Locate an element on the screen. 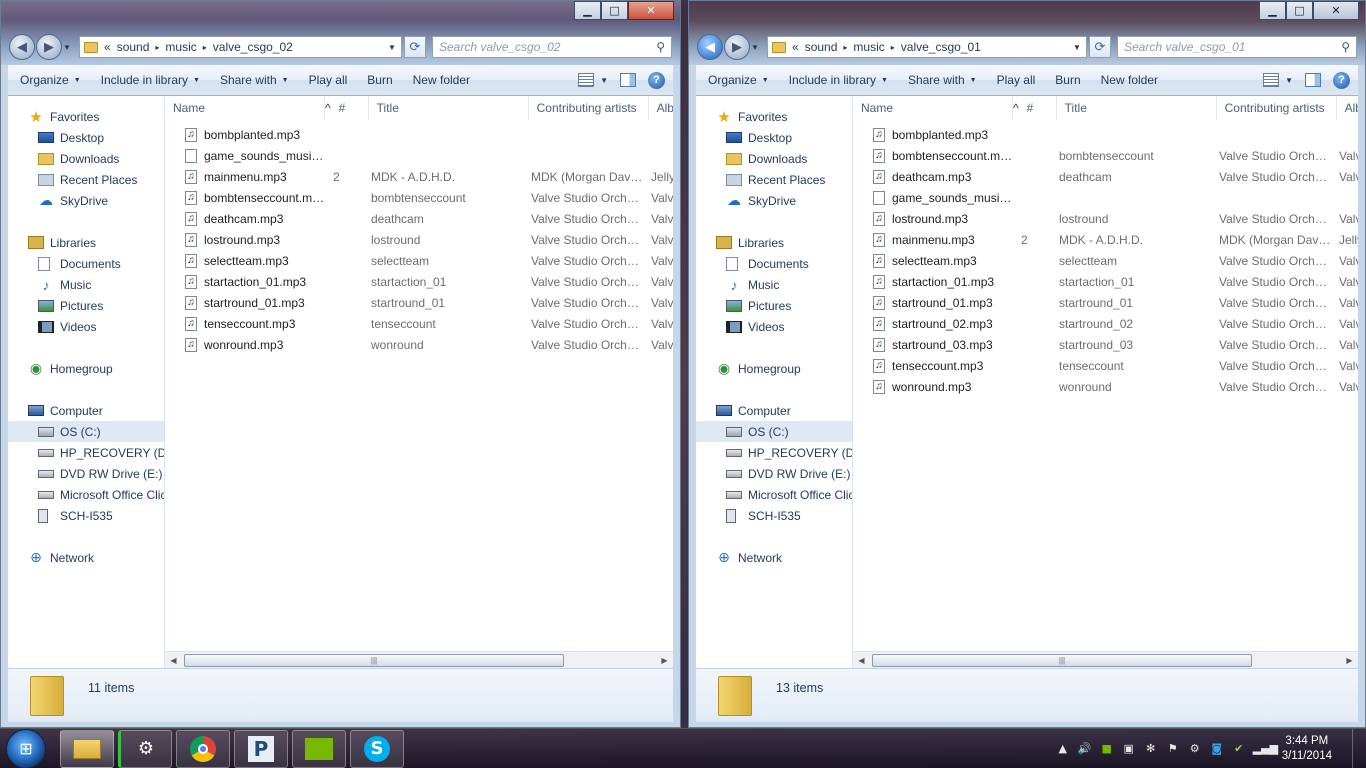 The height and width of the screenshot is (768, 1366). nav-item-homegroup: ◉ Homegroup is located at coordinates (774, 368).